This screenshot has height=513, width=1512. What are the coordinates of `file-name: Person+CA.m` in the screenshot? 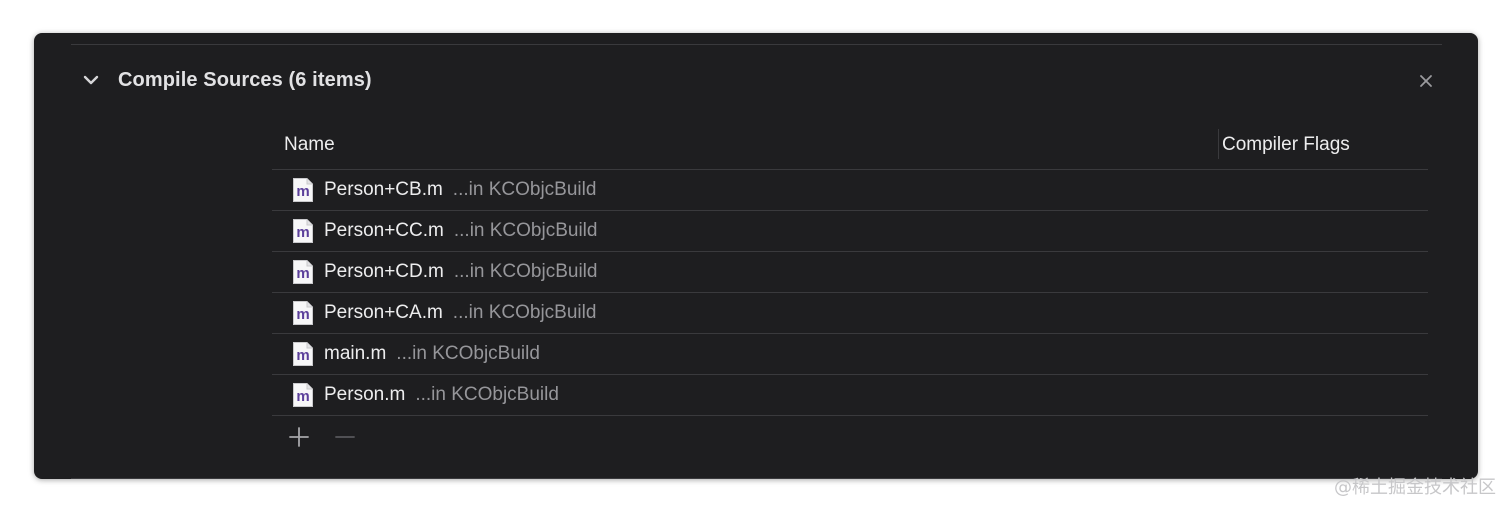 It's located at (383, 312).